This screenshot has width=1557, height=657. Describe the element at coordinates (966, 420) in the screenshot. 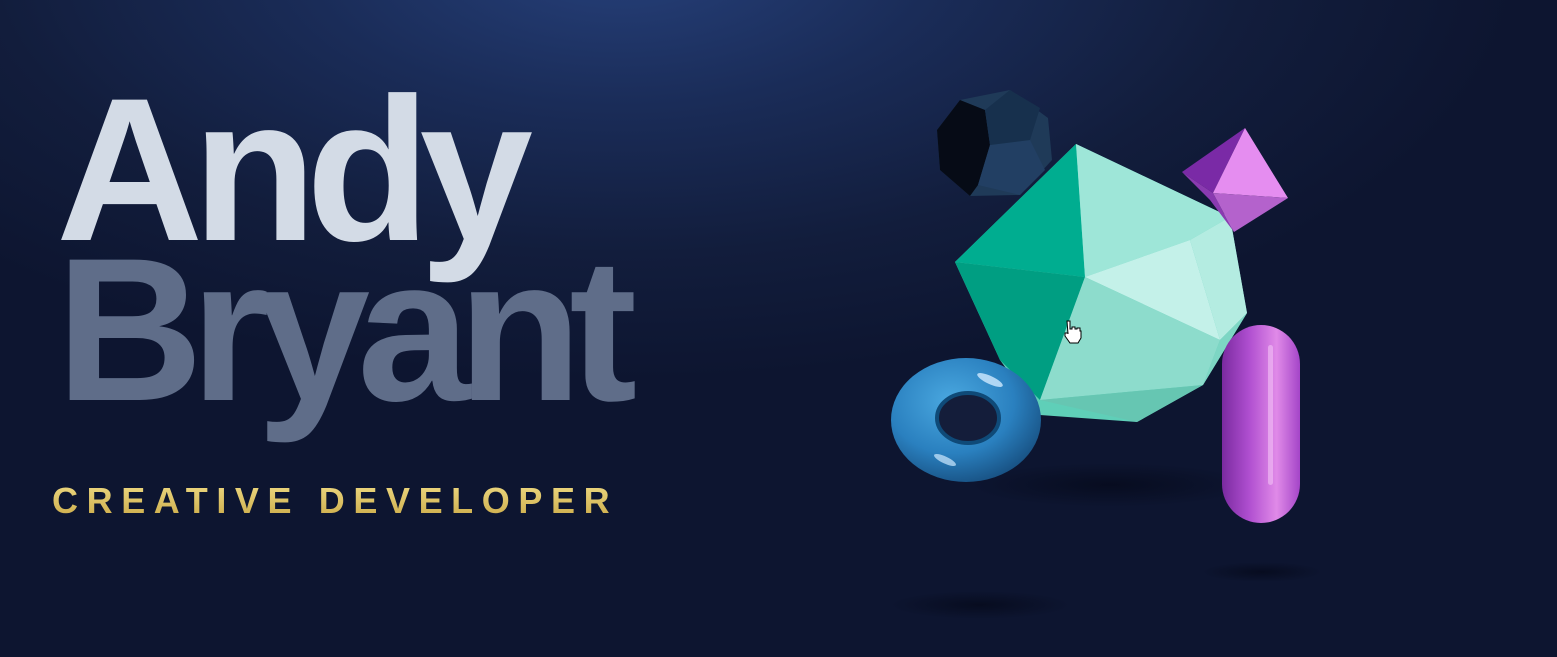

I see `torus-shape` at that location.